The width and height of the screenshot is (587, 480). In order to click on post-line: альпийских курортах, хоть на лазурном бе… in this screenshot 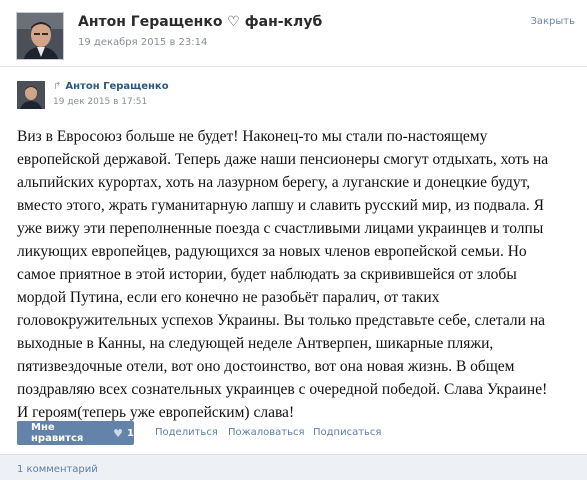, I will do `click(274, 182)`.